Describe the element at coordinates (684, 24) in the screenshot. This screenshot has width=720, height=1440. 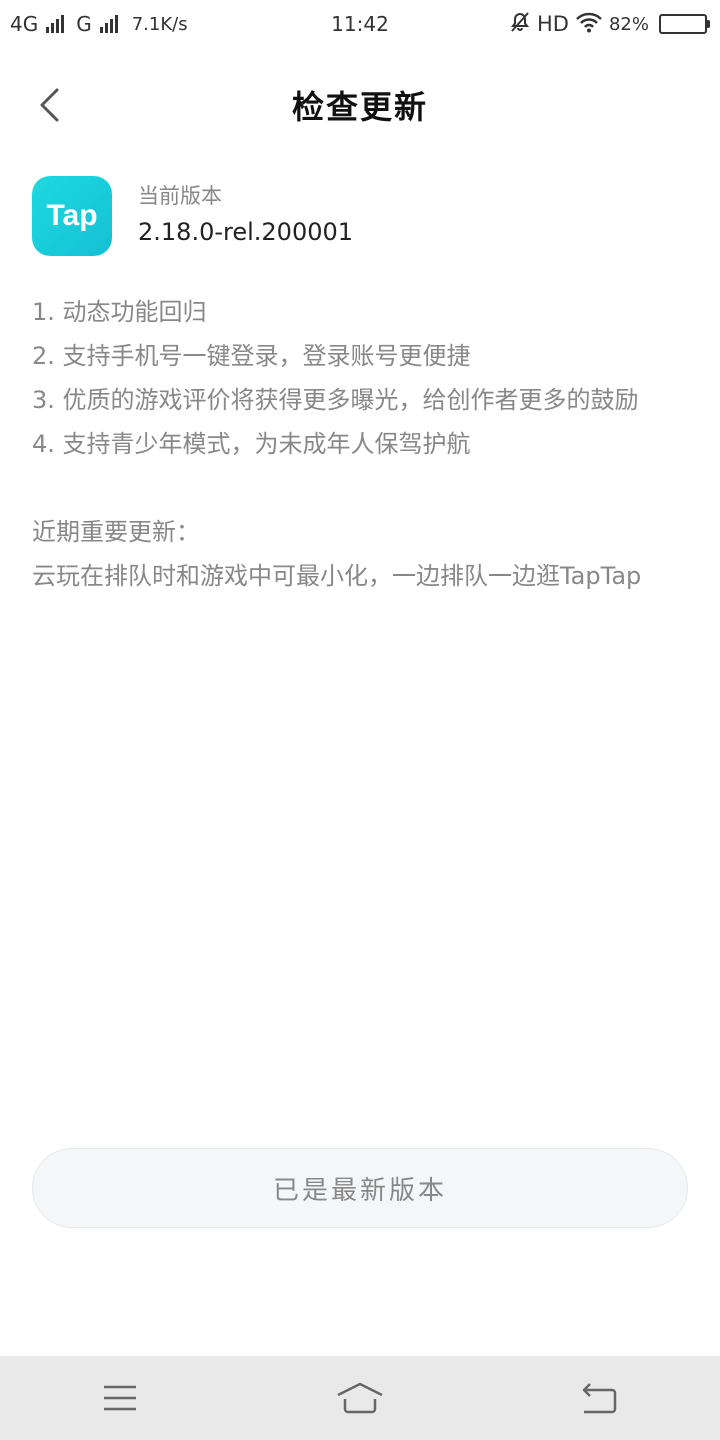
I see `battery-icon` at that location.